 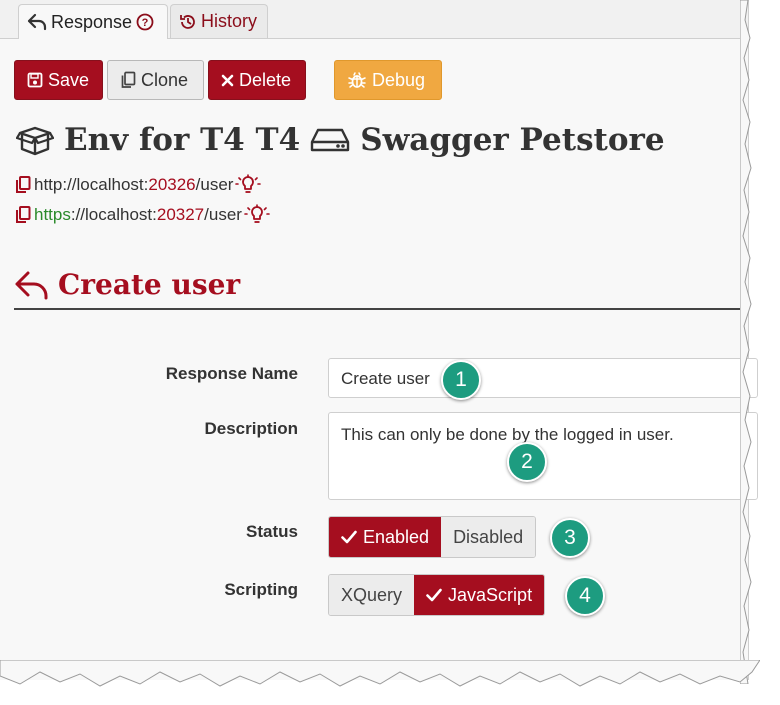 What do you see at coordinates (172, 184) in the screenshot?
I see `url-port: 20326` at bounding box center [172, 184].